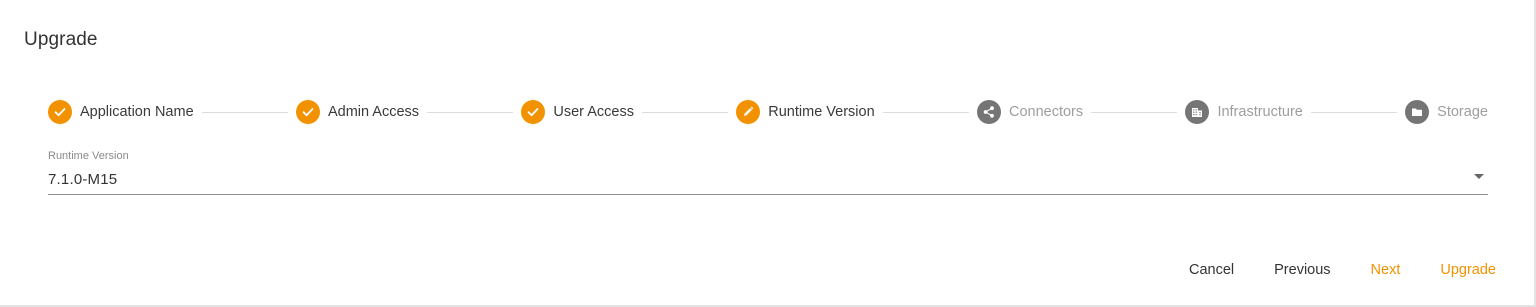 Image resolution: width=1536 pixels, height=307 pixels. What do you see at coordinates (988, 112) in the screenshot?
I see `share-icon` at bounding box center [988, 112].